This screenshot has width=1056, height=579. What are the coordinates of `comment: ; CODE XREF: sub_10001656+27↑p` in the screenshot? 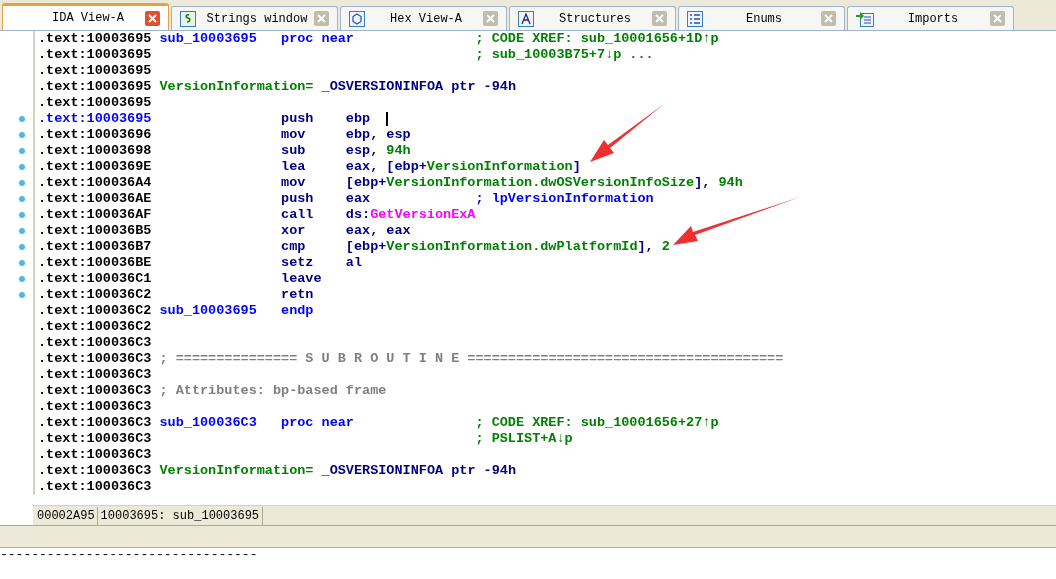 It's located at (597, 423).